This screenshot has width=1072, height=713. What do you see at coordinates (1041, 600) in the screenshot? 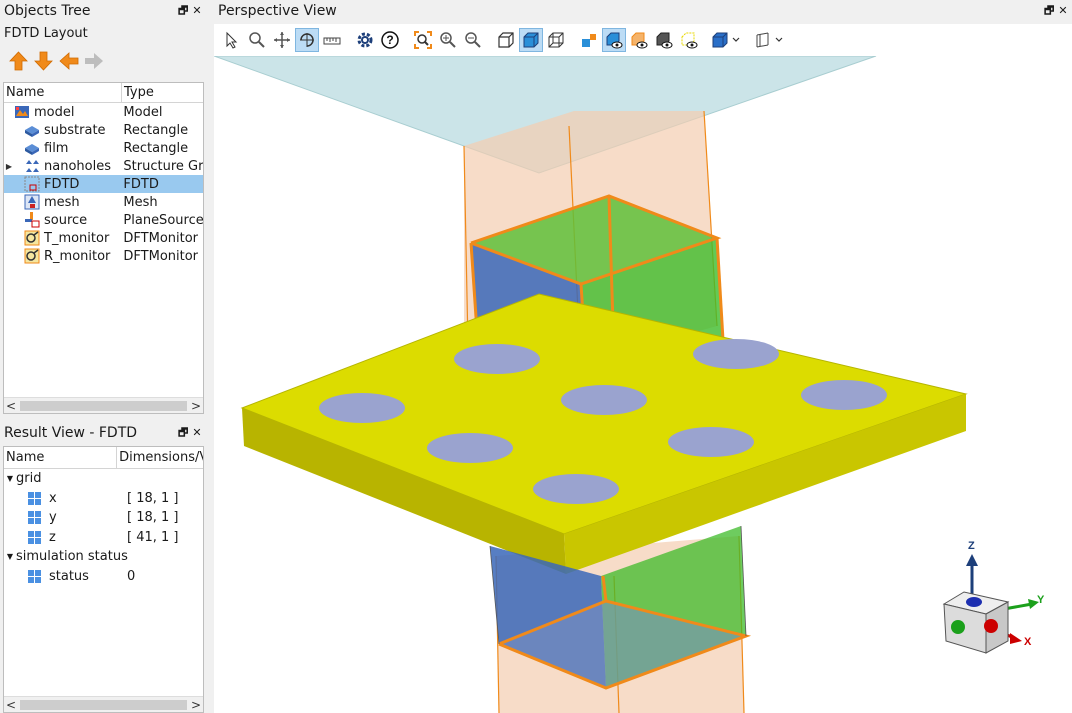
I see `axis-label-y: Y` at bounding box center [1041, 600].